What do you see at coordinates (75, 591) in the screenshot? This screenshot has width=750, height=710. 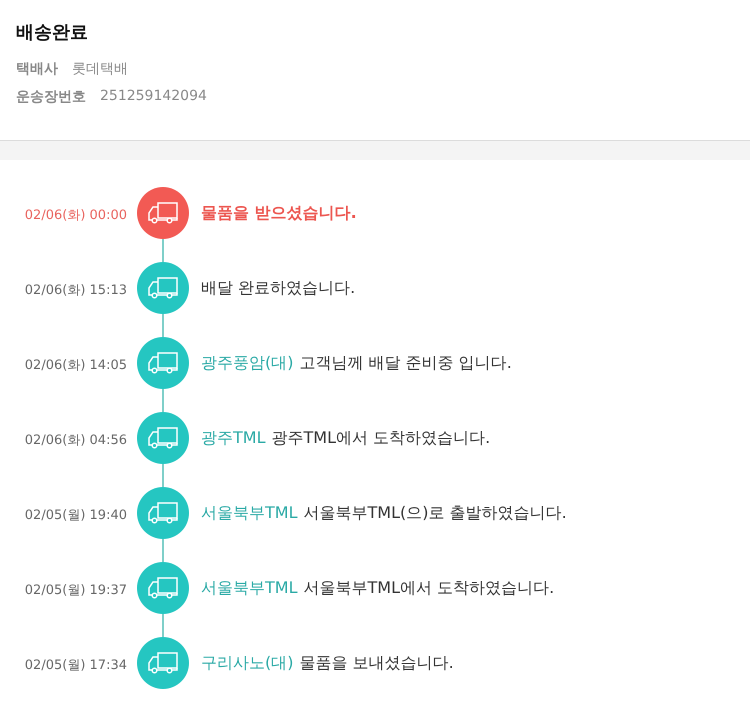 I see `event-time: 02/05(월) 19:37` at bounding box center [75, 591].